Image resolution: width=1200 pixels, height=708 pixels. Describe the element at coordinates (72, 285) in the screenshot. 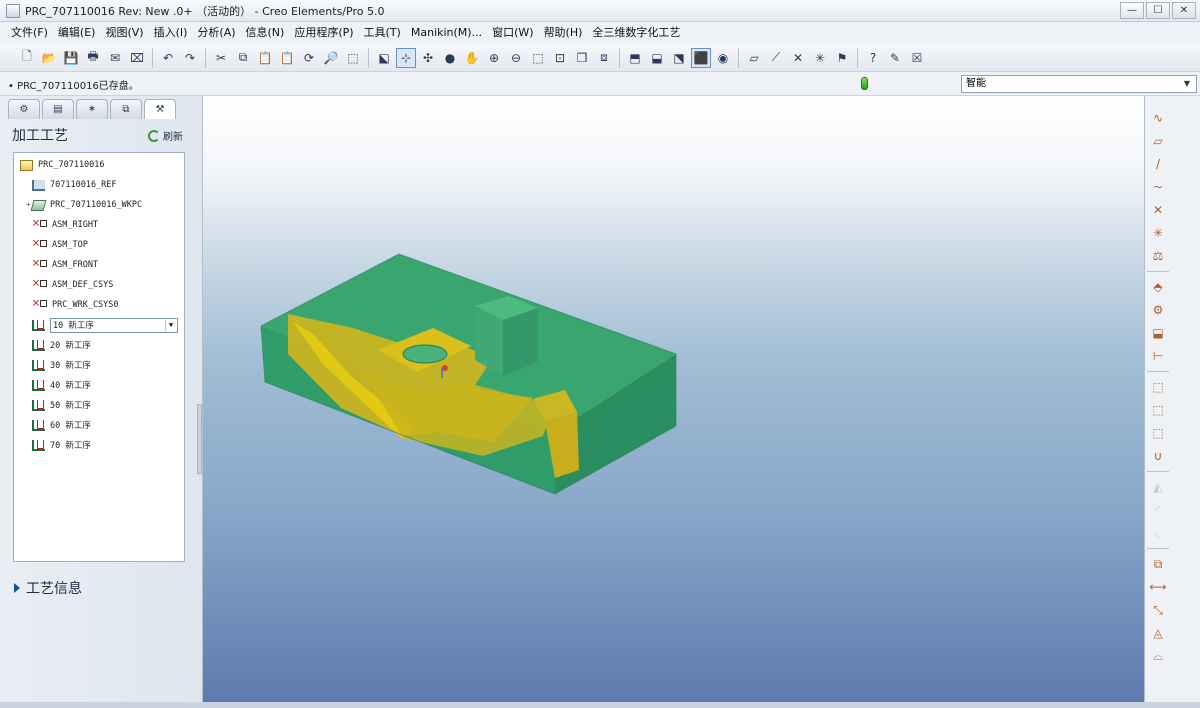

I see `tree-item: ASM_DEF_CSYS` at that location.